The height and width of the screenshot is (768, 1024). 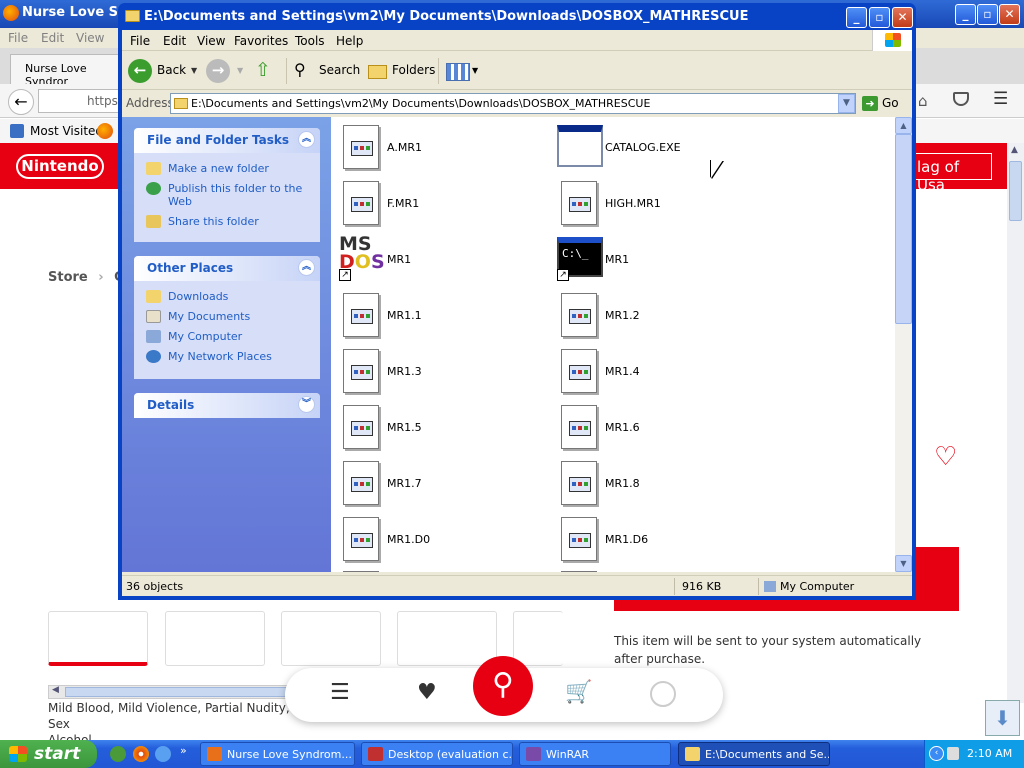 What do you see at coordinates (183, 750) in the screenshot?
I see `quicklaunch-more-icon: »` at bounding box center [183, 750].